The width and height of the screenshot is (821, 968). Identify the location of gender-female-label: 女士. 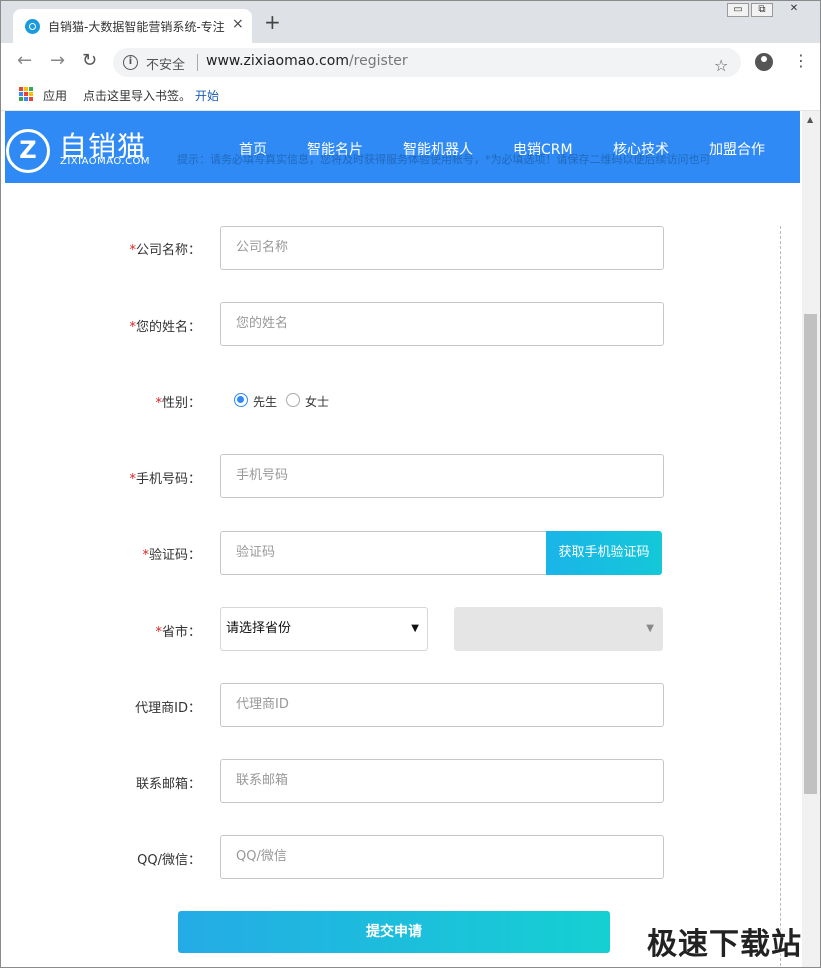
(317, 401).